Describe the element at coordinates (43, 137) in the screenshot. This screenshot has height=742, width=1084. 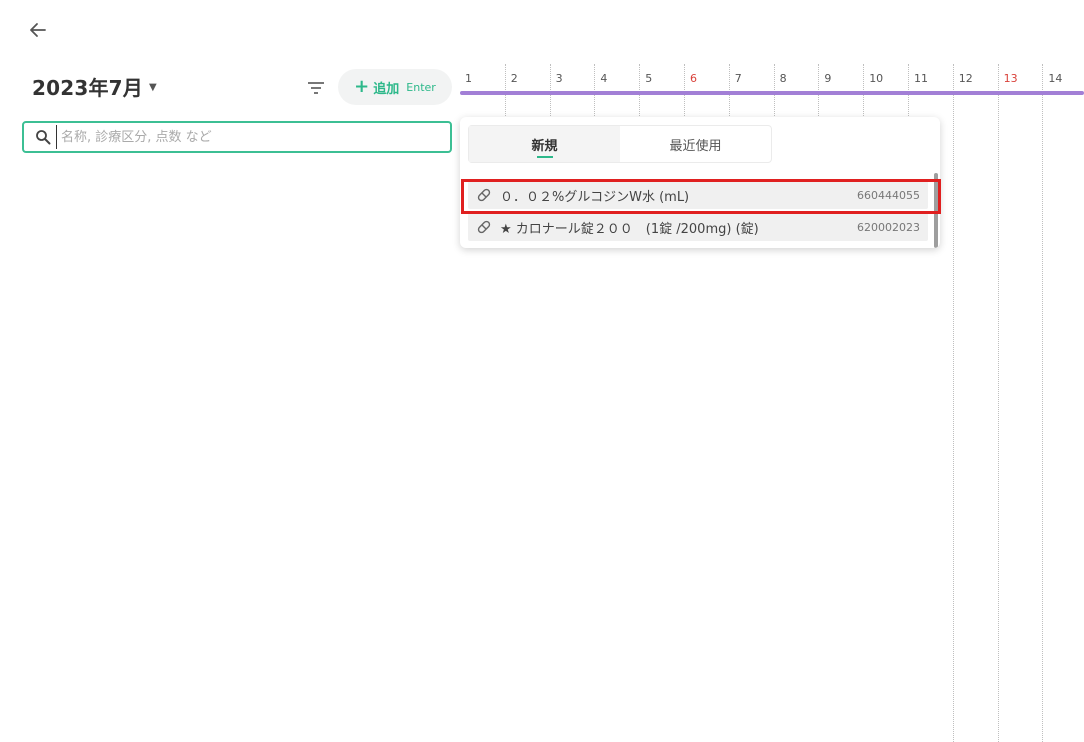
I see `search-icon` at that location.